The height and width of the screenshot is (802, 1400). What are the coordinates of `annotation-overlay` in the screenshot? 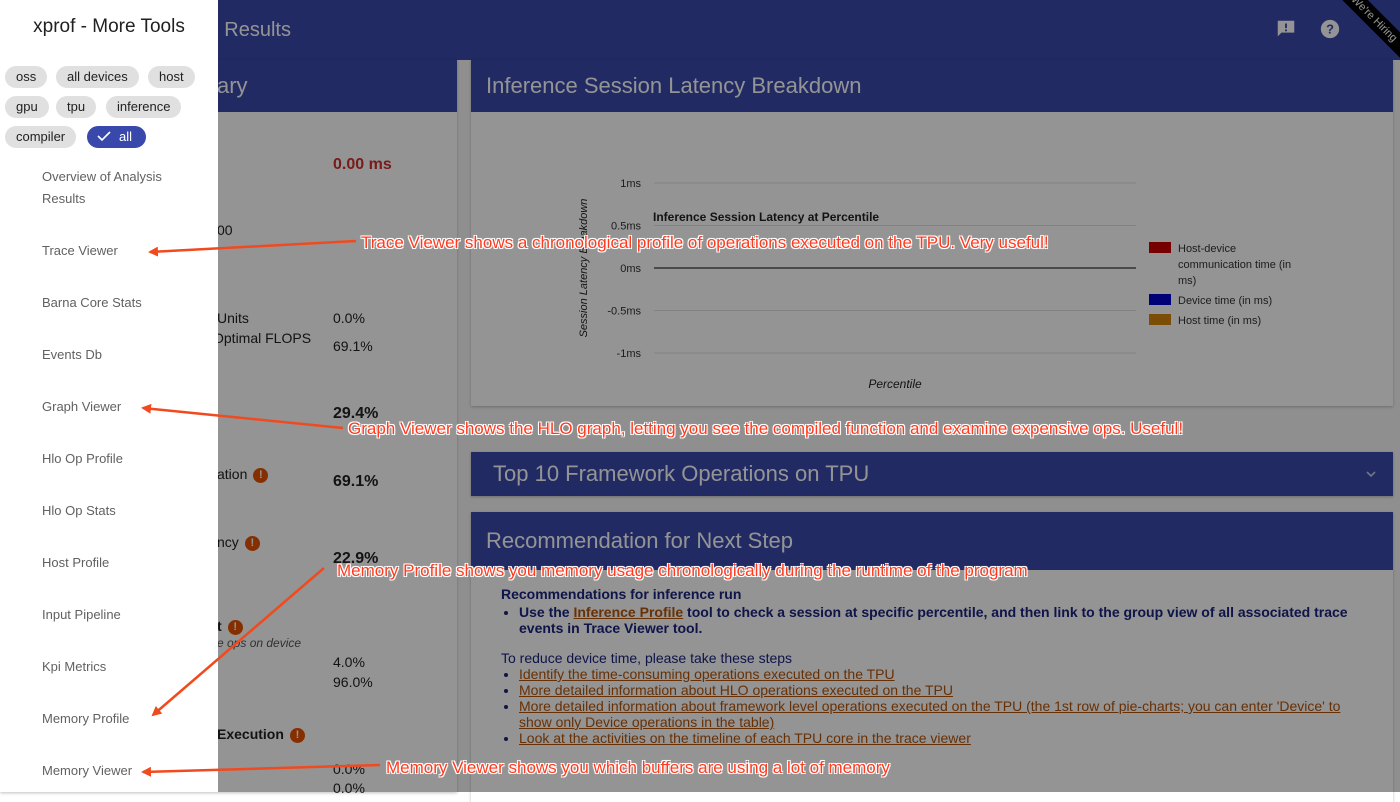 It's located at (261, 508).